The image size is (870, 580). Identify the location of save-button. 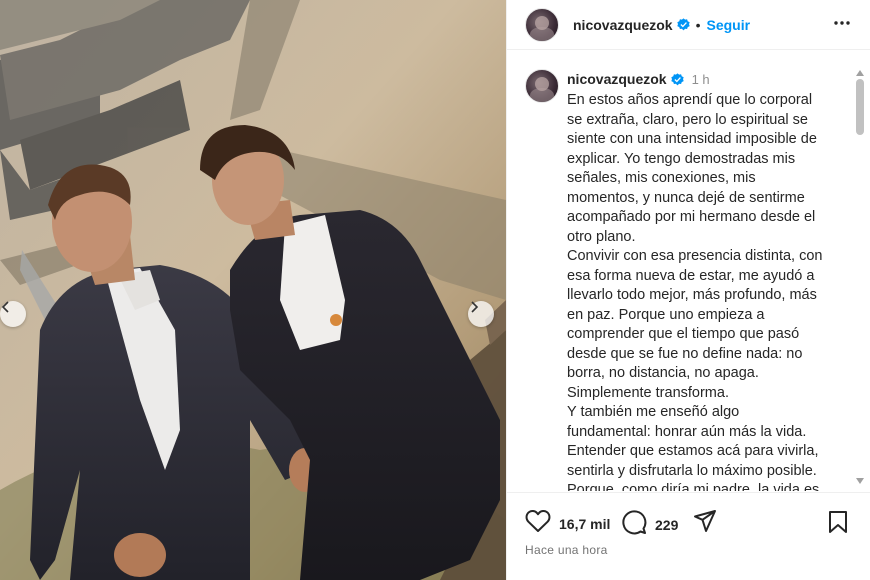
(838, 524).